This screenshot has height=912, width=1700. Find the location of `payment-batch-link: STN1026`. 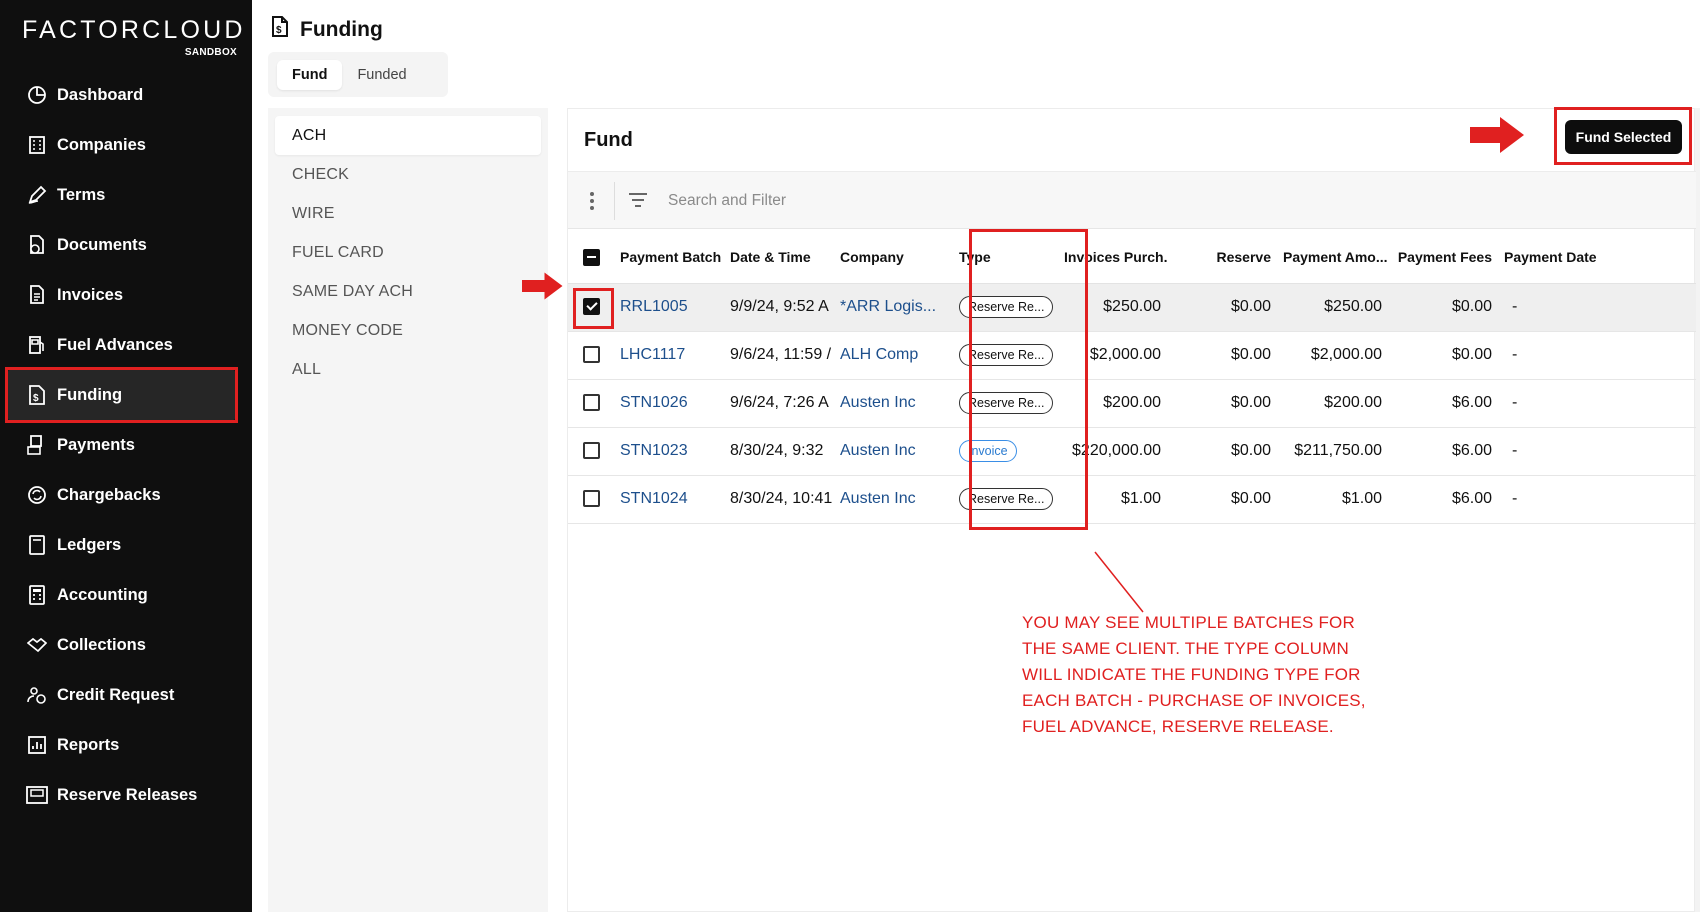

payment-batch-link: STN1026 is located at coordinates (654, 402).